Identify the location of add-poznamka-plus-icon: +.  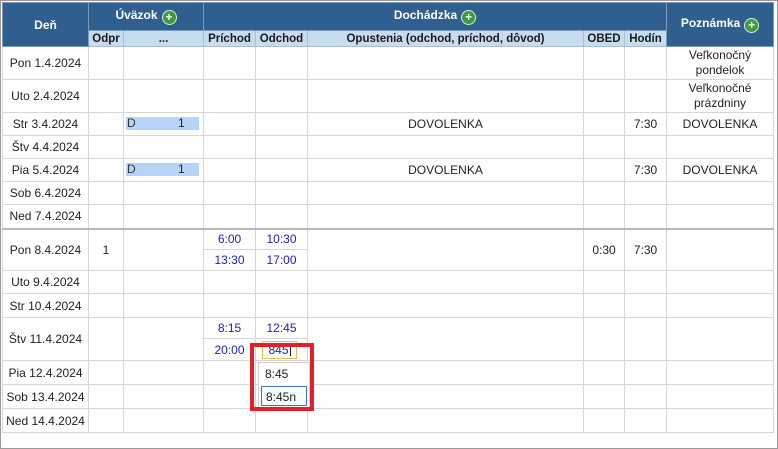
(752, 25).